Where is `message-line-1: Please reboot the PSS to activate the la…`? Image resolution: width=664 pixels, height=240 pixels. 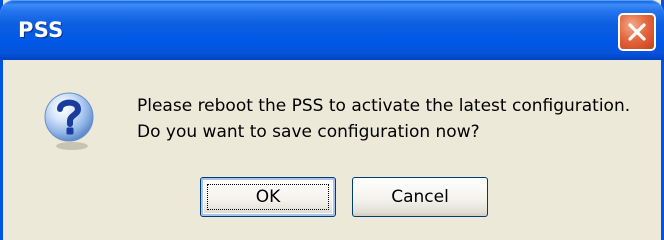 message-line-1: Please reboot the PSS to activate the la… is located at coordinates (384, 106).